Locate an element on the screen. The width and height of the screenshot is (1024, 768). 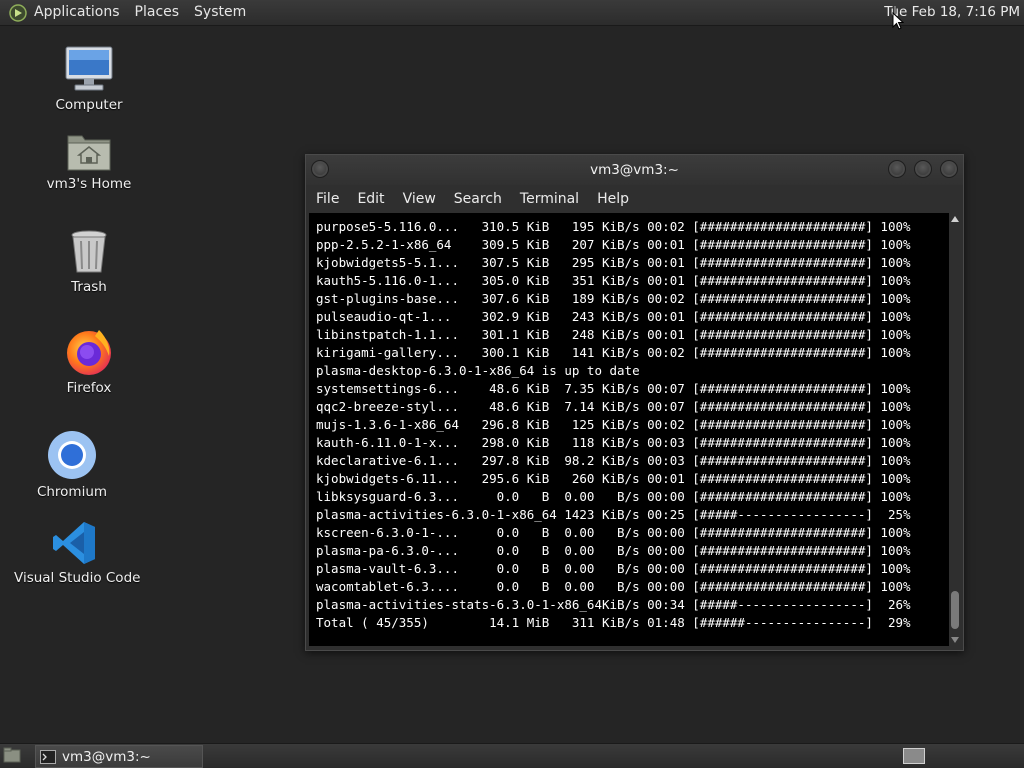
menu-terminal: Terminal is located at coordinates (549, 199).